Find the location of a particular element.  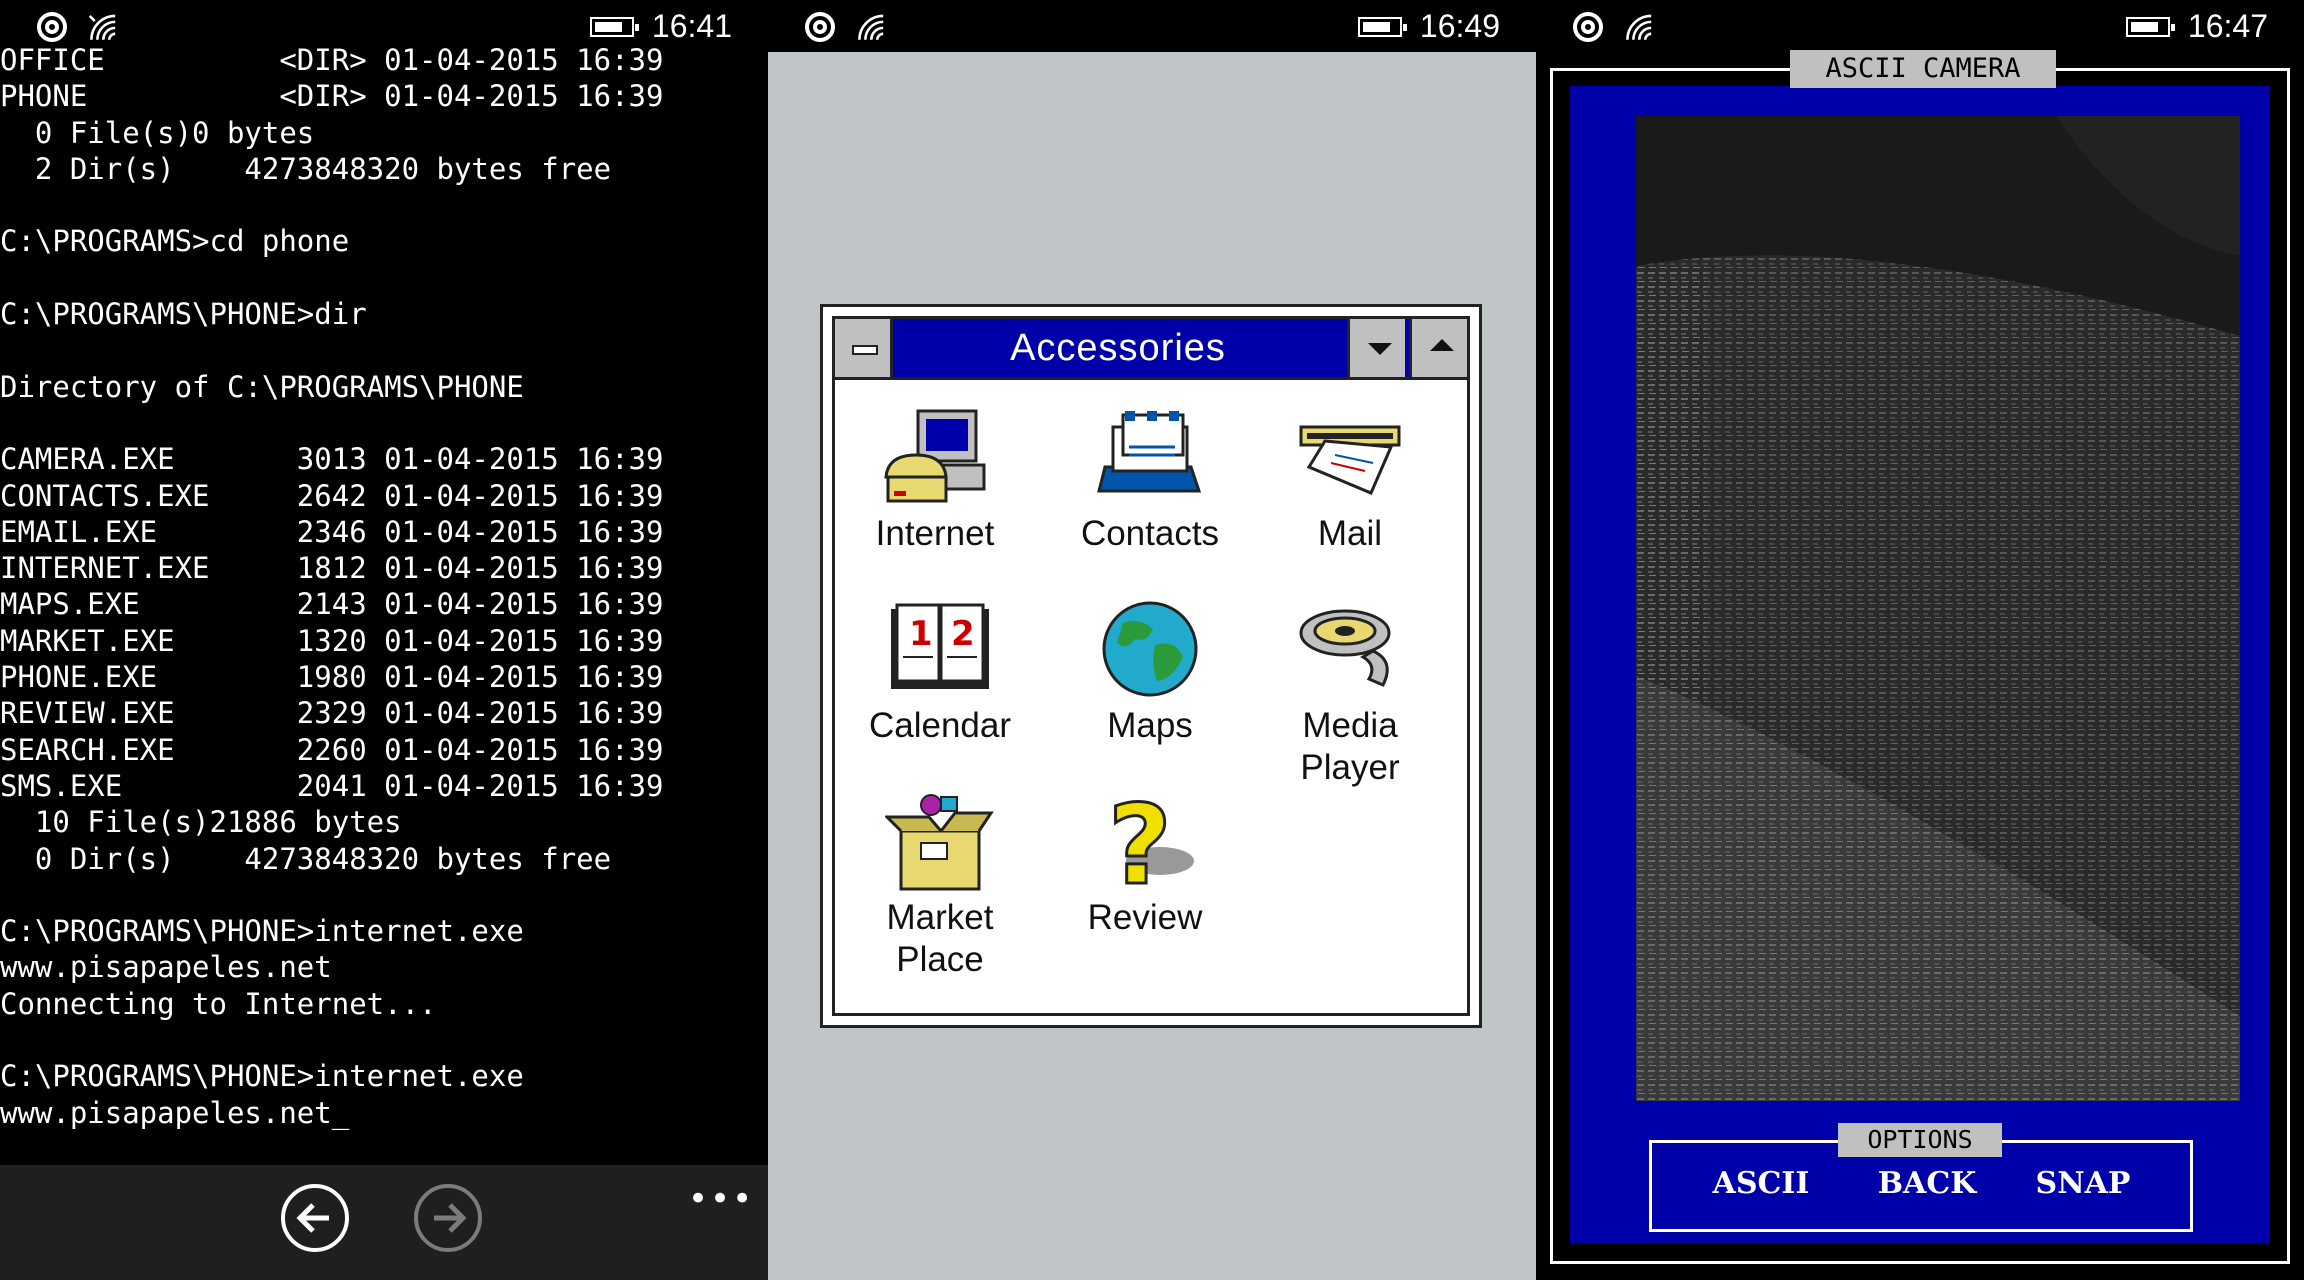

console-line: PHONE <DIR> 01-04-2015 16:39 is located at coordinates (332, 96).